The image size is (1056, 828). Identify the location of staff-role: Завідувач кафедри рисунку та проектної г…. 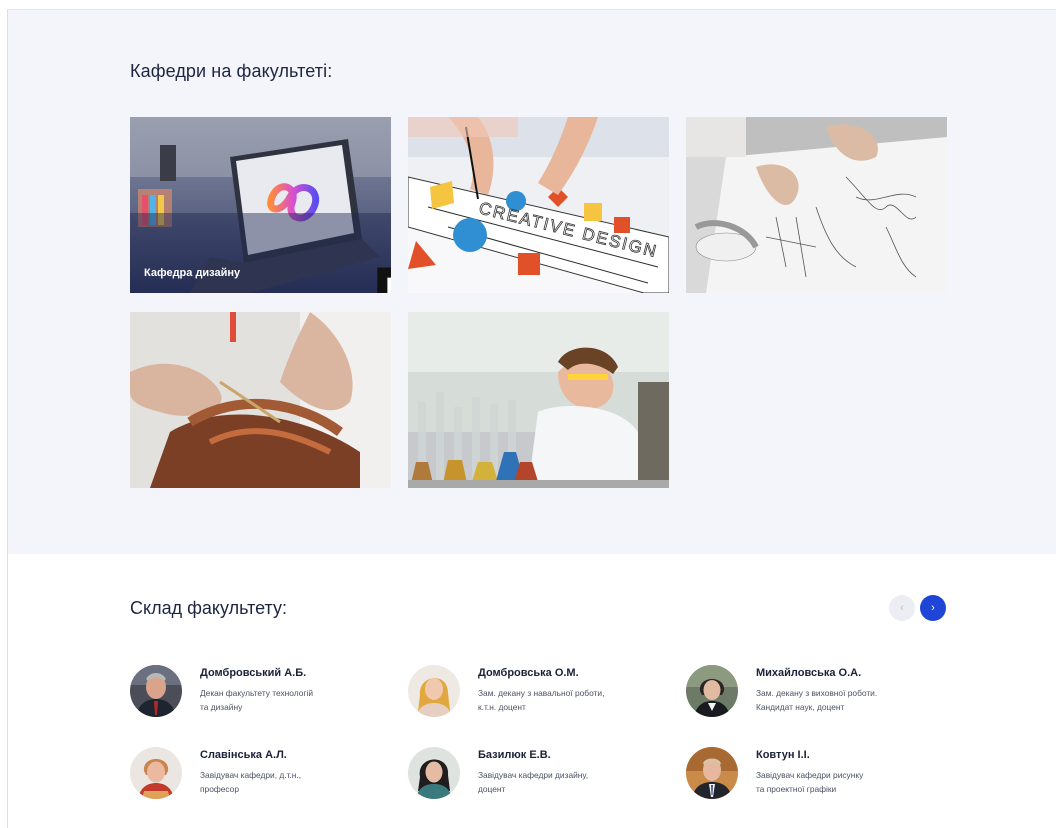
(856, 782).